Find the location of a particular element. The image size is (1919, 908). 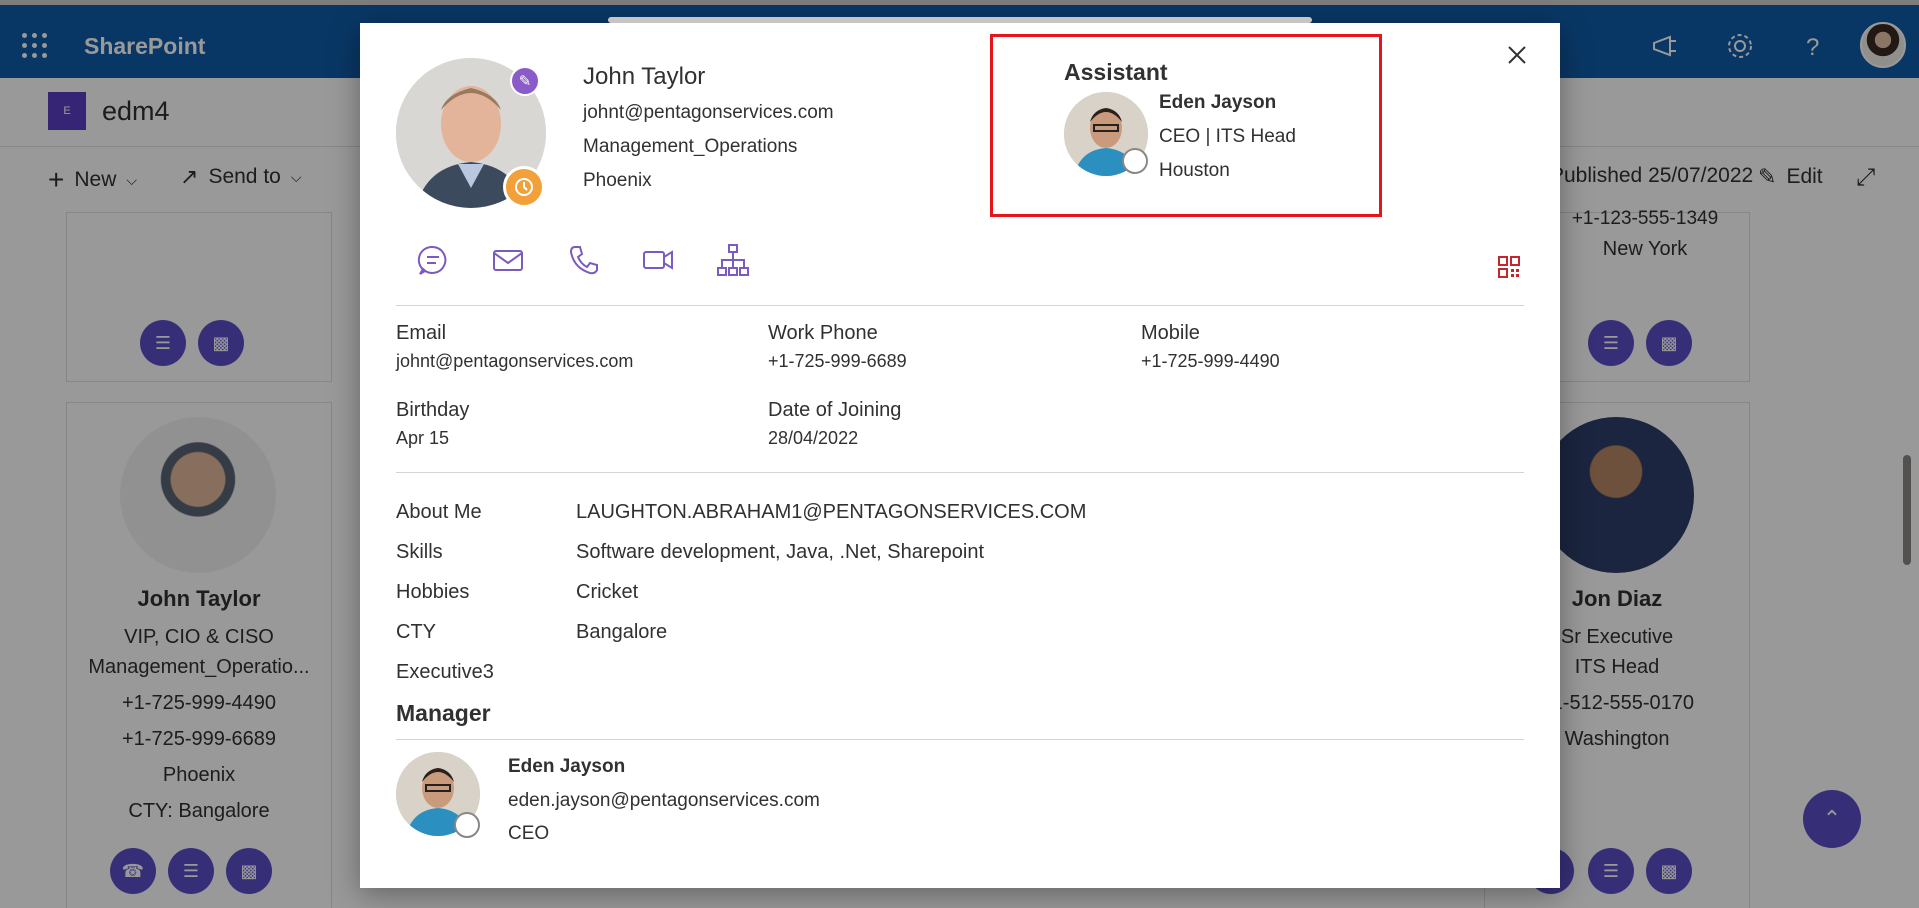

manager-title: CEO is located at coordinates (529, 833).